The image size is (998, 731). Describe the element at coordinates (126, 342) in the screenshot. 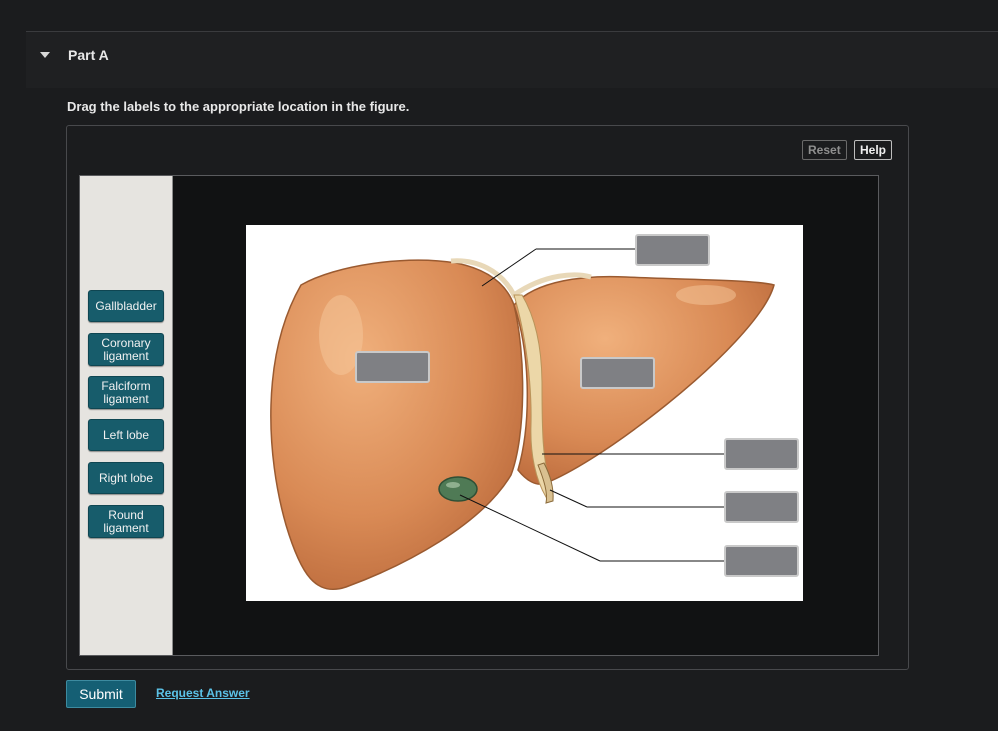

I see `label-text: Coronary` at that location.